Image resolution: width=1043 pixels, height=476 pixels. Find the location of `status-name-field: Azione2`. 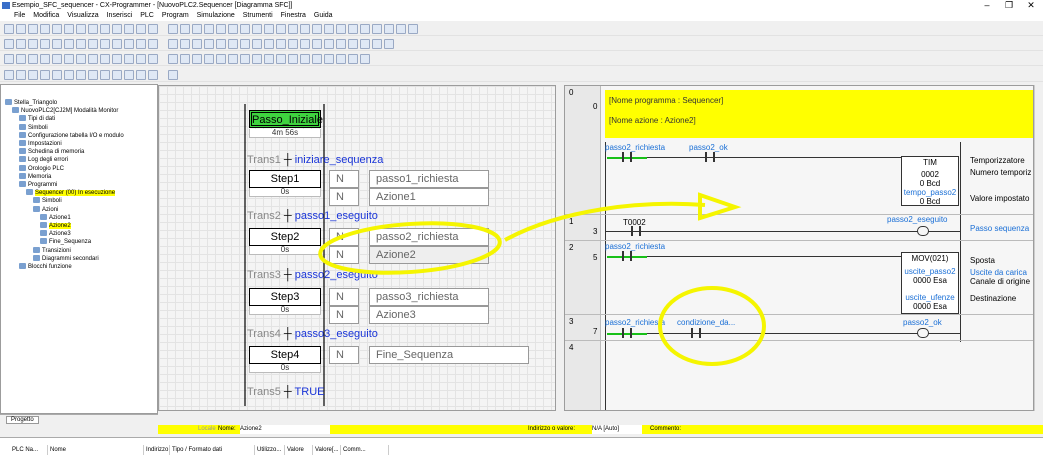

status-name-field: Azione2 is located at coordinates (285, 429).